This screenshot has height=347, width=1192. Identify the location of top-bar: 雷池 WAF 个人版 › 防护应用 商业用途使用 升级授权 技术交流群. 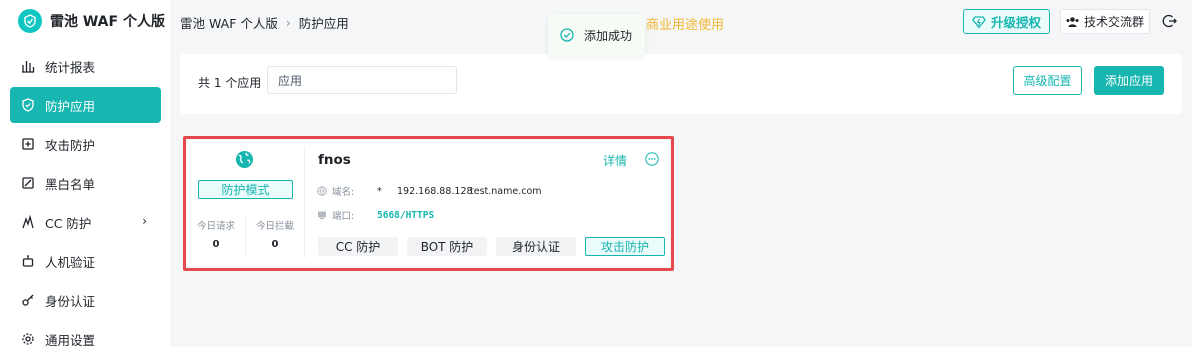
(681, 22).